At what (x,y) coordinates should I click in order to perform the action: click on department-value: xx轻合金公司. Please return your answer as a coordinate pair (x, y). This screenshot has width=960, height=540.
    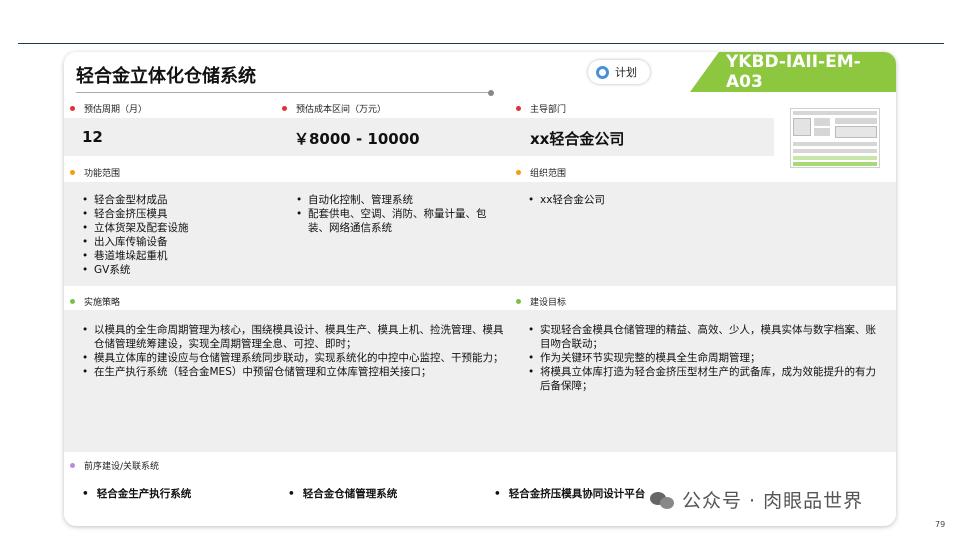
    Looking at the image, I should click on (577, 139).